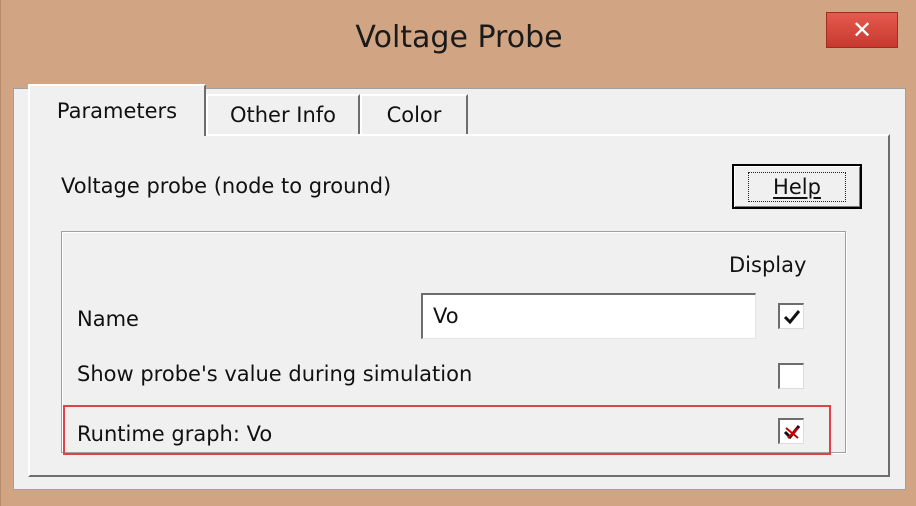 The height and width of the screenshot is (506, 916). I want to click on display-column-header: Display, so click(768, 265).